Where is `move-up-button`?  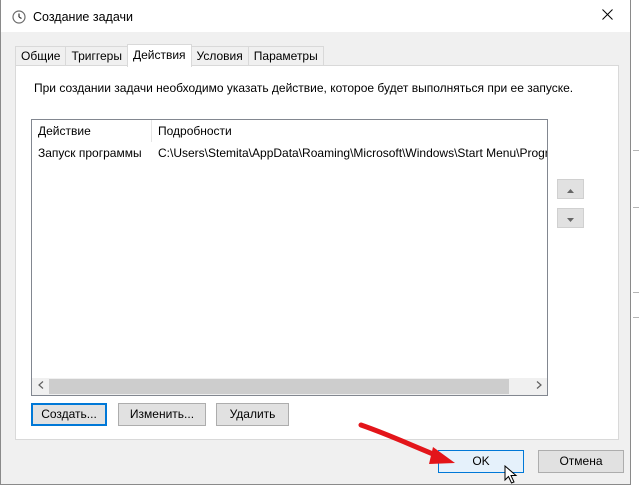
move-up-button is located at coordinates (570, 189).